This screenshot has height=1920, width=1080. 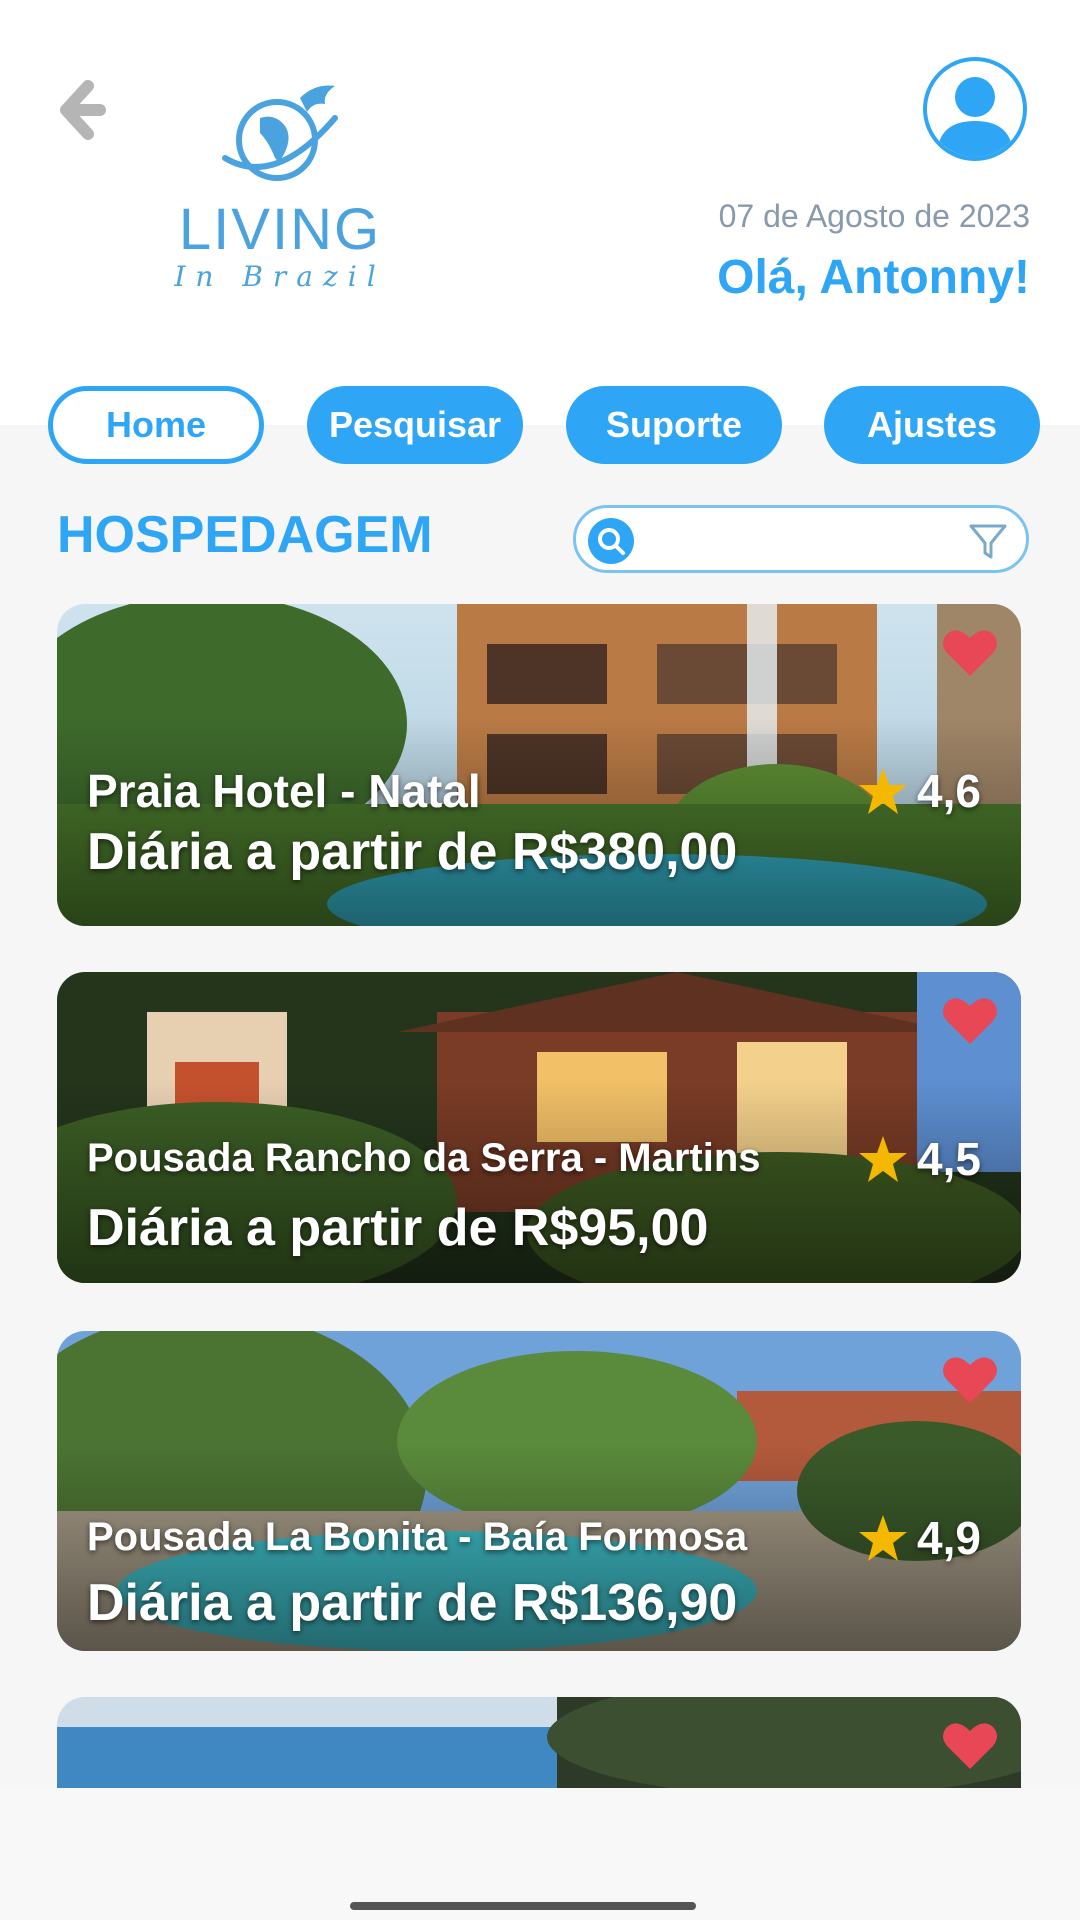 What do you see at coordinates (988, 542) in the screenshot?
I see `filter-icon` at bounding box center [988, 542].